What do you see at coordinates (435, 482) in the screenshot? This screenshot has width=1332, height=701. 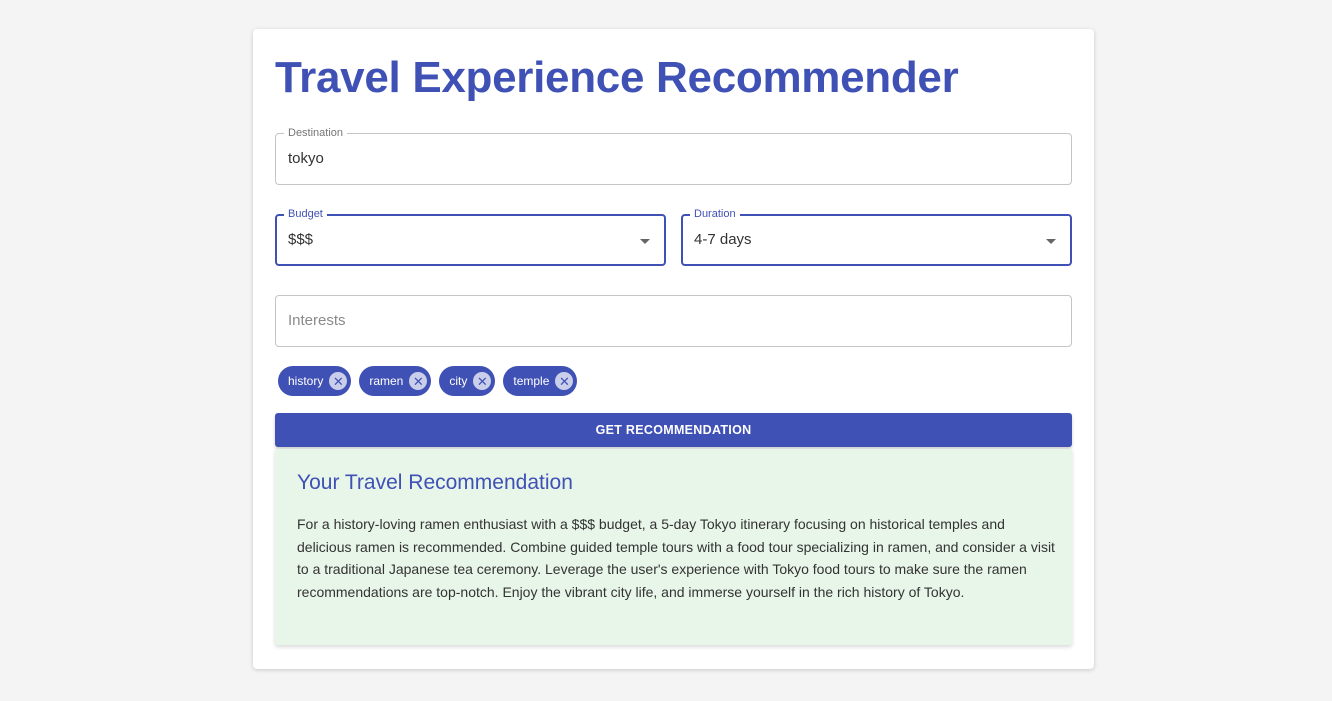 I see `recommendation-heading: Your Travel Recommendation` at bounding box center [435, 482].